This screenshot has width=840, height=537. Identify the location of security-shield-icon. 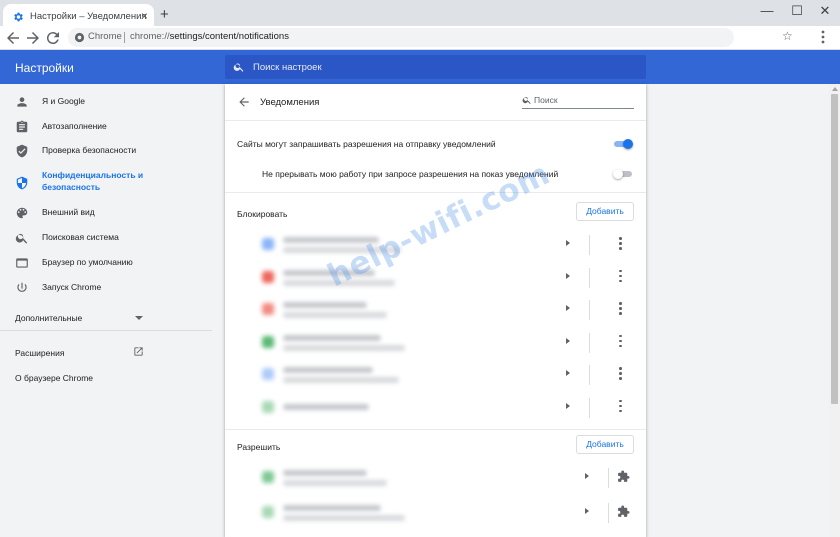
(22, 183).